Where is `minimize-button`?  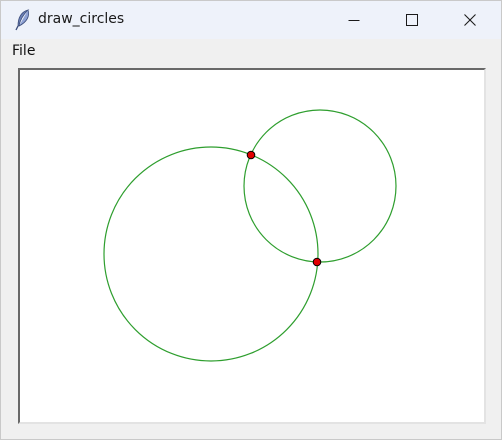 minimize-button is located at coordinates (354, 20).